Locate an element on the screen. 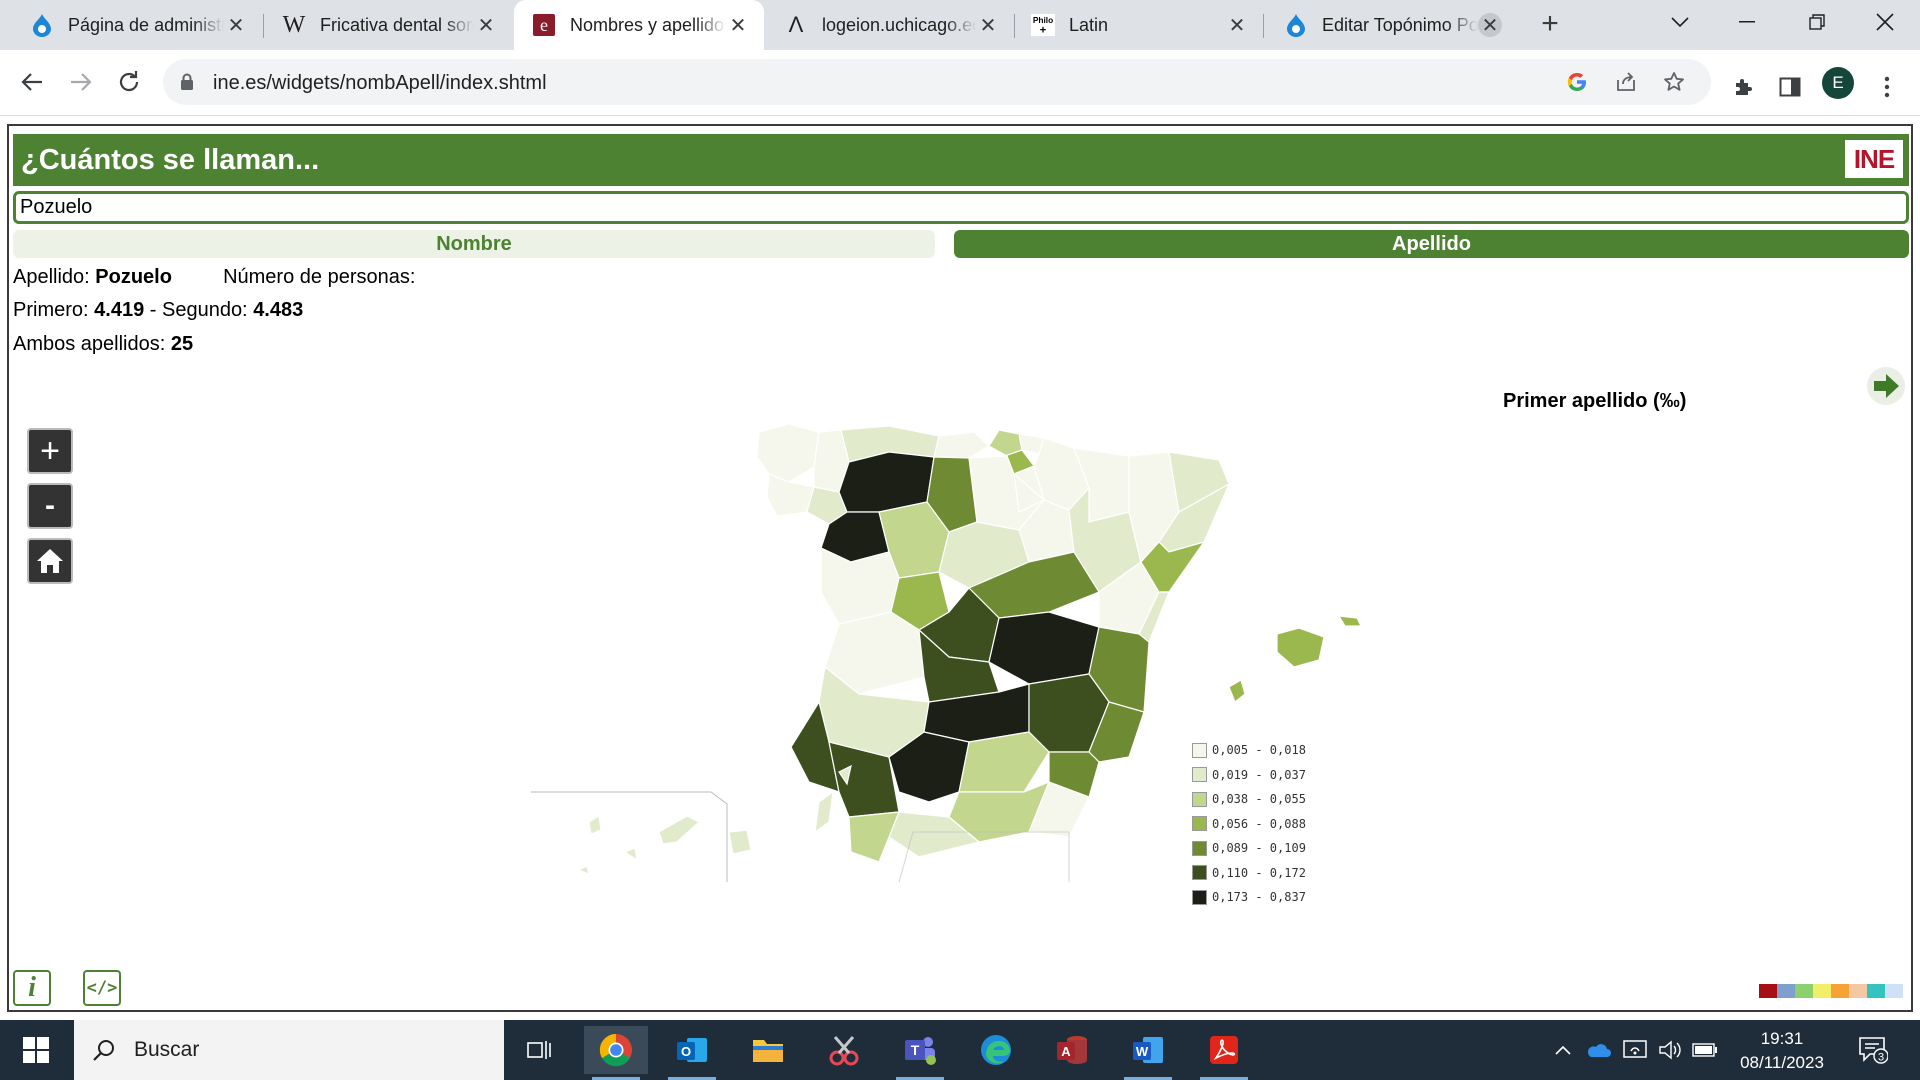 The width and height of the screenshot is (1920, 1080). url-text: ine.es/widgets/nombApell/index.shtml is located at coordinates (380, 83).